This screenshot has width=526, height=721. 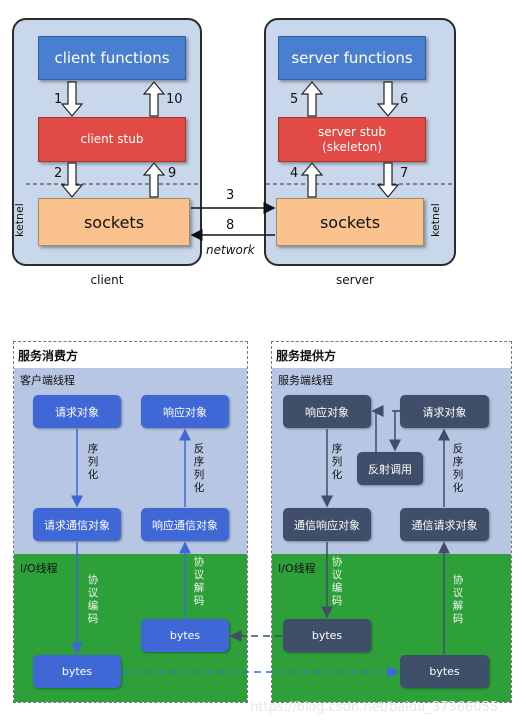 What do you see at coordinates (395, 431) in the screenshot?
I see `provider-reflection-in-arrow` at bounding box center [395, 431].